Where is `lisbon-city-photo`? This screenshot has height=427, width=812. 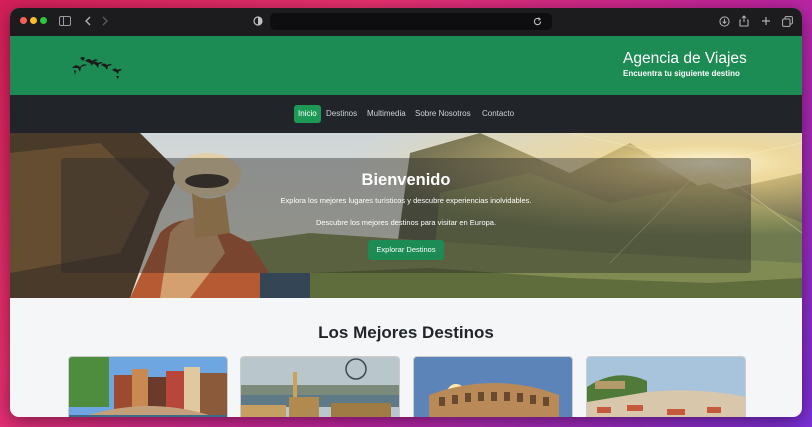 lisbon-city-photo is located at coordinates (666, 387).